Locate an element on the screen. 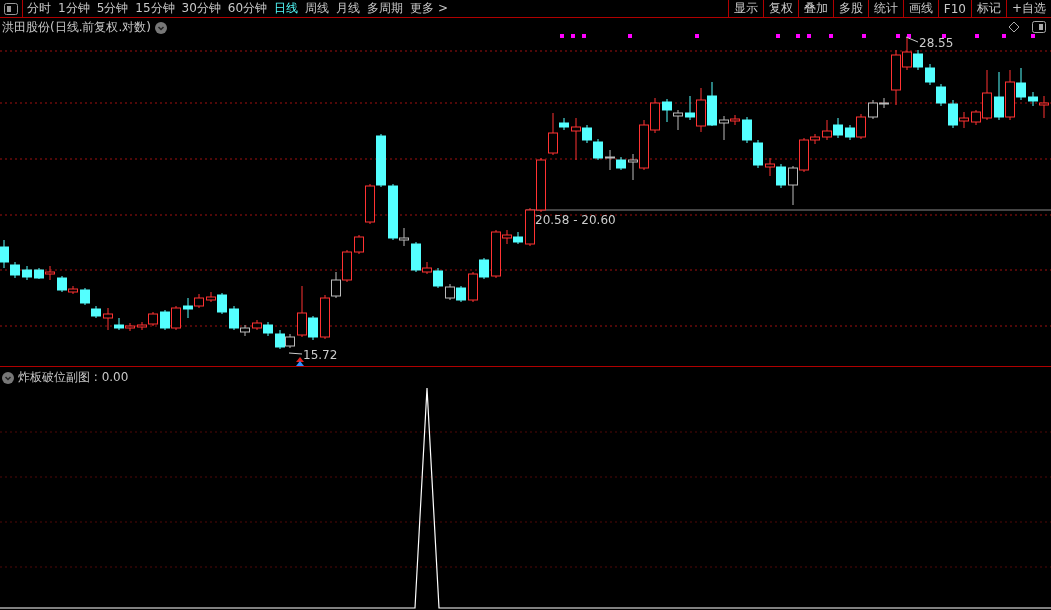  price-range-label: 20.58 - 20.60 is located at coordinates (575, 220).